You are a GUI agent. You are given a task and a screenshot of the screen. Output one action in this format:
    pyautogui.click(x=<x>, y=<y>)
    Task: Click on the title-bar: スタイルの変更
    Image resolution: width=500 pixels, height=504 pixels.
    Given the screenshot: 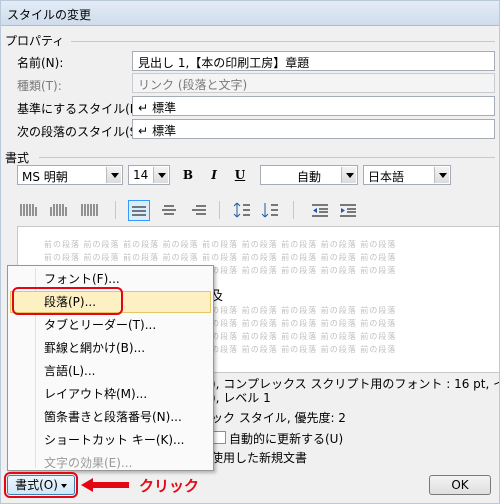 What is the action you would take?
    pyautogui.click(x=250, y=13)
    